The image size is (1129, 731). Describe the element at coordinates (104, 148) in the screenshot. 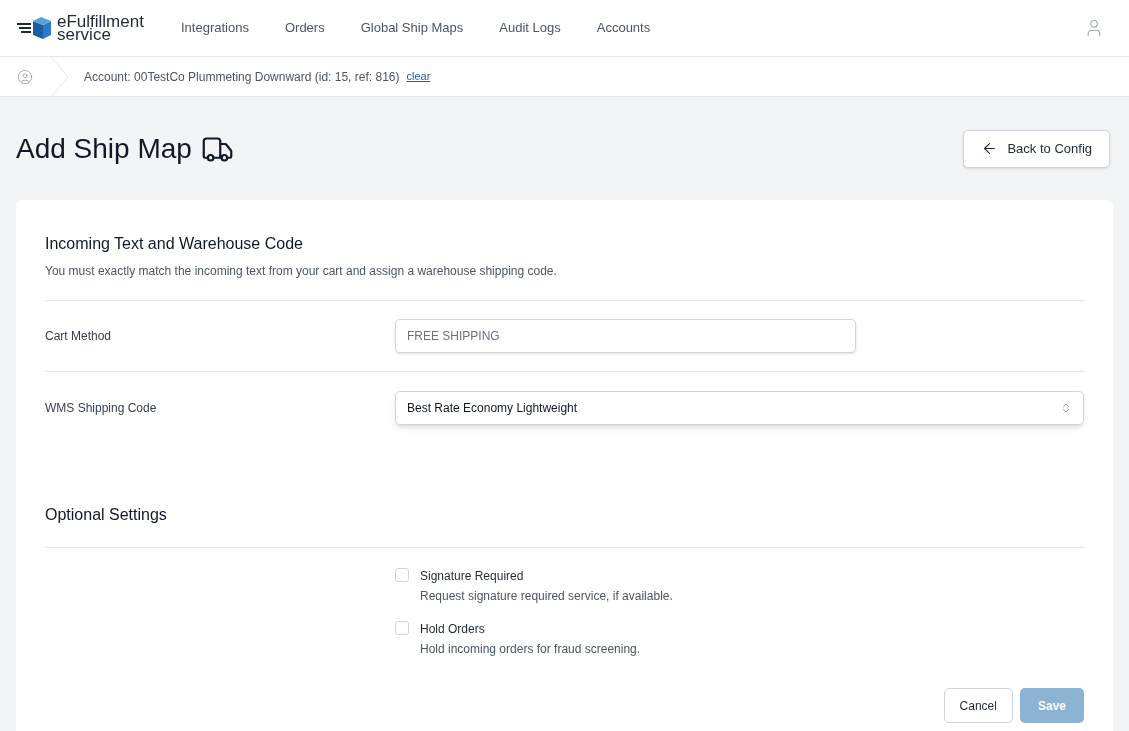

I see `page-title: Add Ship Map` at that location.